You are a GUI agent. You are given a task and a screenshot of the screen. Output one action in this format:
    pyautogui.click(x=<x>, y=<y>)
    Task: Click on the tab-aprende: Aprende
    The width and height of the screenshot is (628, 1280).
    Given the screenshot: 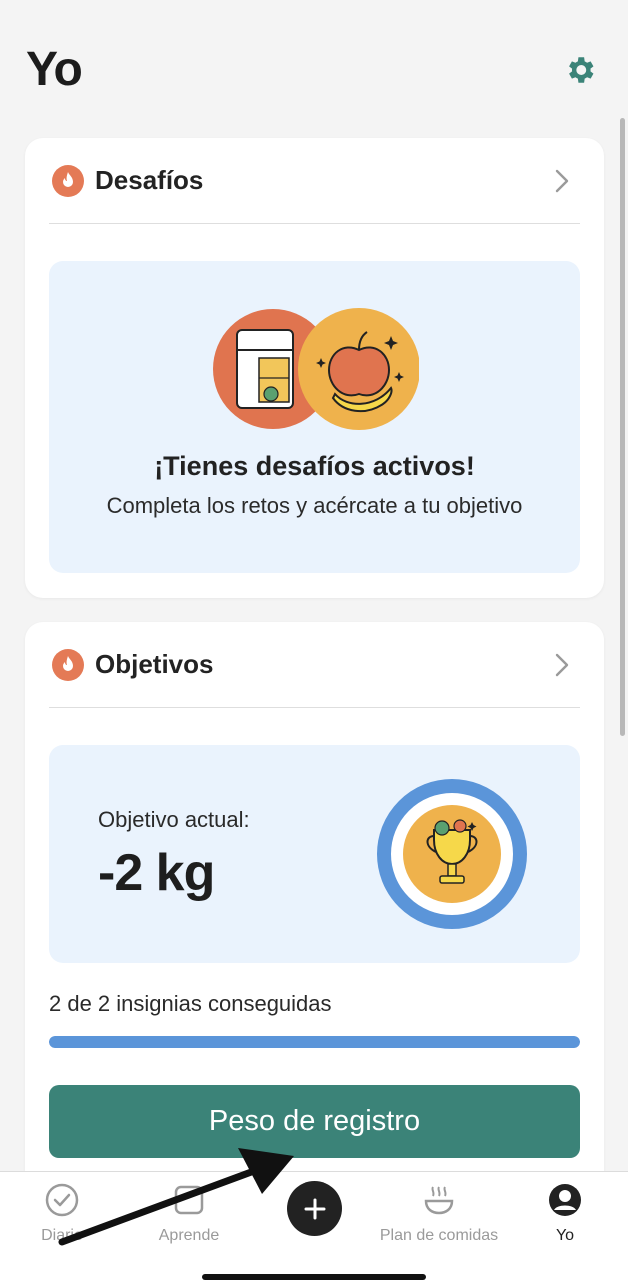 What is the action you would take?
    pyautogui.click(x=189, y=1217)
    